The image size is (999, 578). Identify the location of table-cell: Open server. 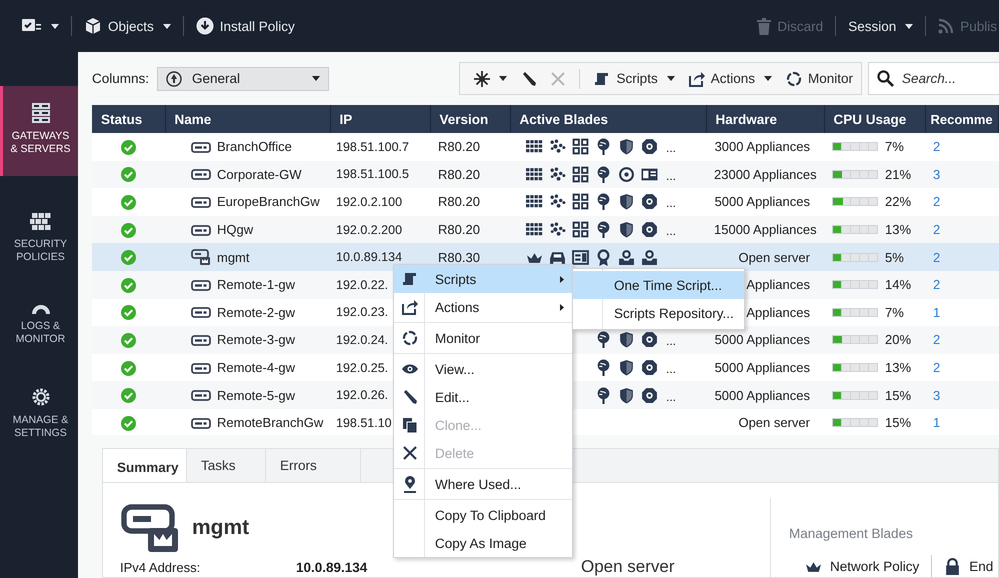
(774, 422).